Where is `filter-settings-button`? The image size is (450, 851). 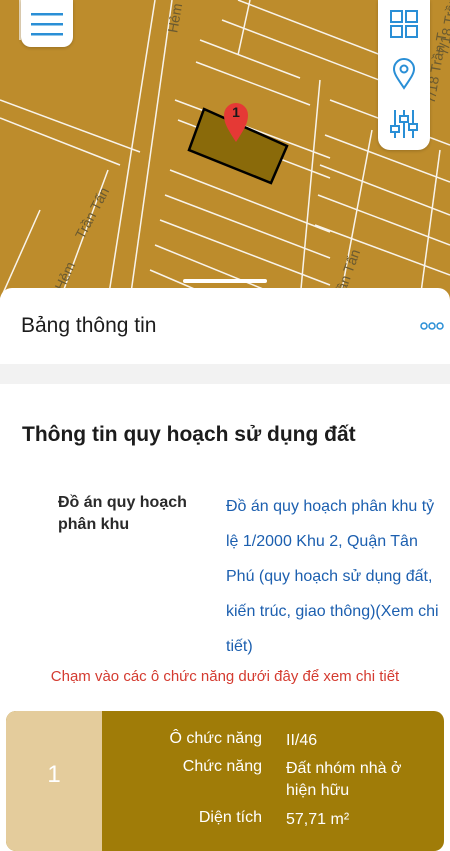 filter-settings-button is located at coordinates (404, 124).